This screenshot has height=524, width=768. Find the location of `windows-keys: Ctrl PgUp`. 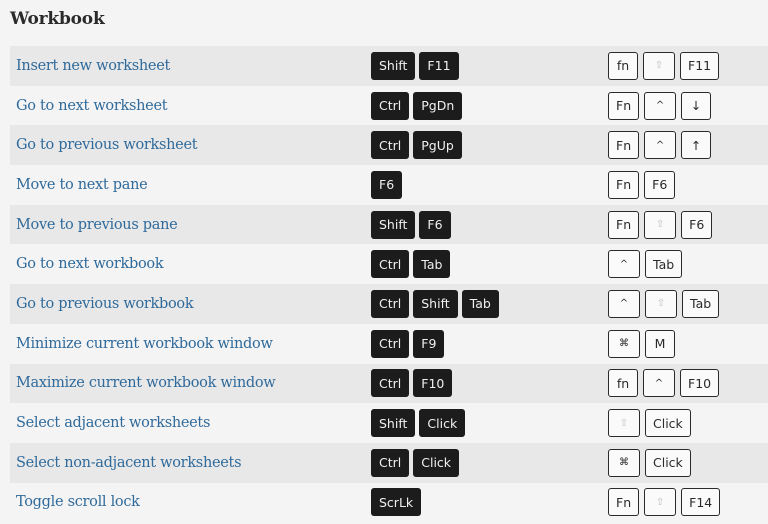

windows-keys: Ctrl PgUp is located at coordinates (416, 145).